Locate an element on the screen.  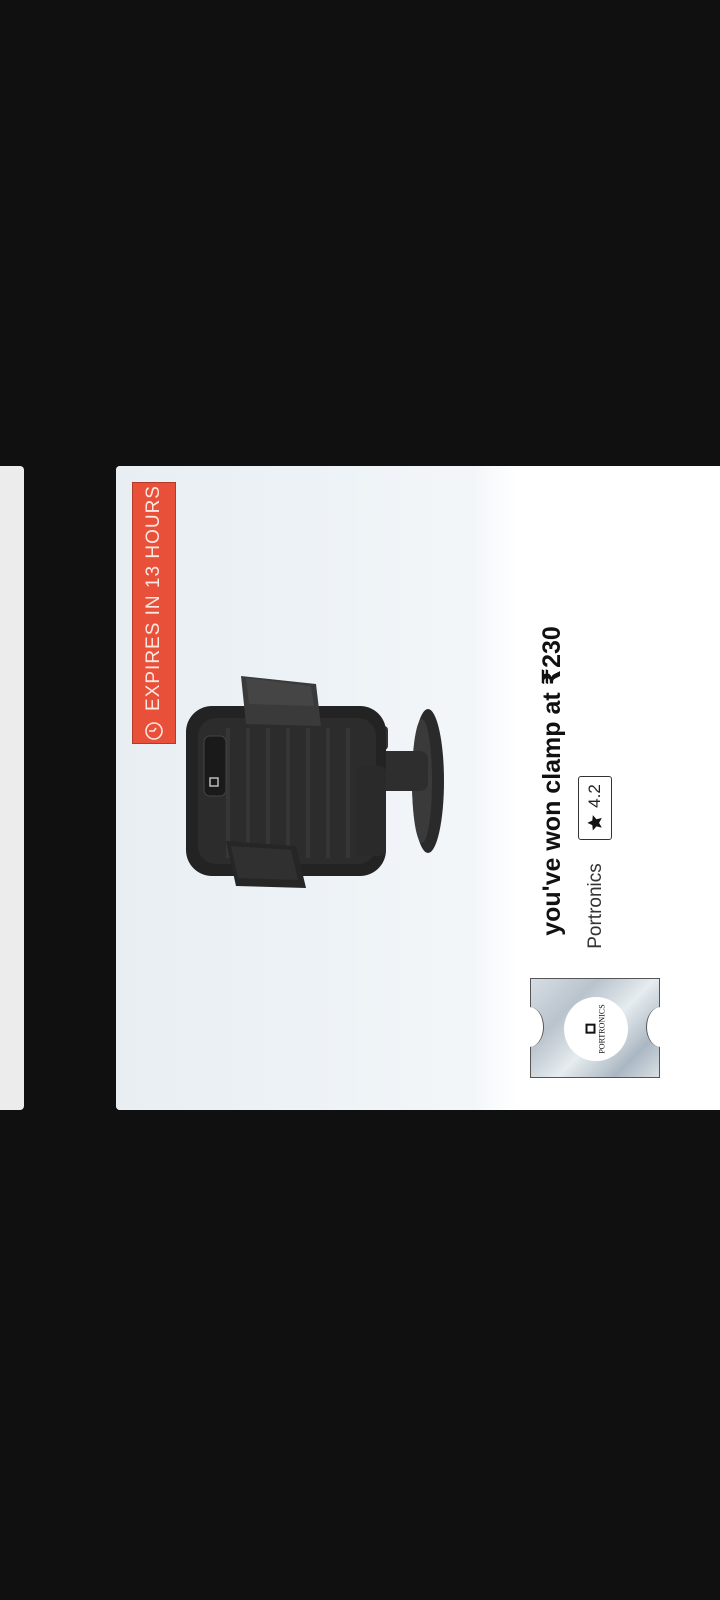
brand-logo-coupon: PORTRONICS is located at coordinates (595, 1028).